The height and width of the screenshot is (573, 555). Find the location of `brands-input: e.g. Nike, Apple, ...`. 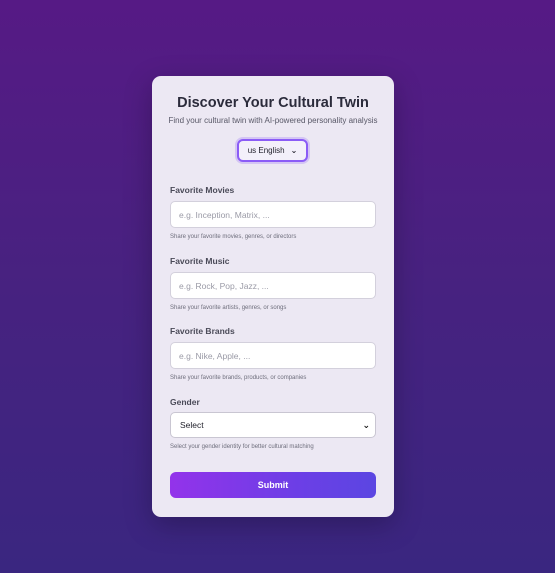

brands-input: e.g. Nike, Apple, ... is located at coordinates (273, 355).